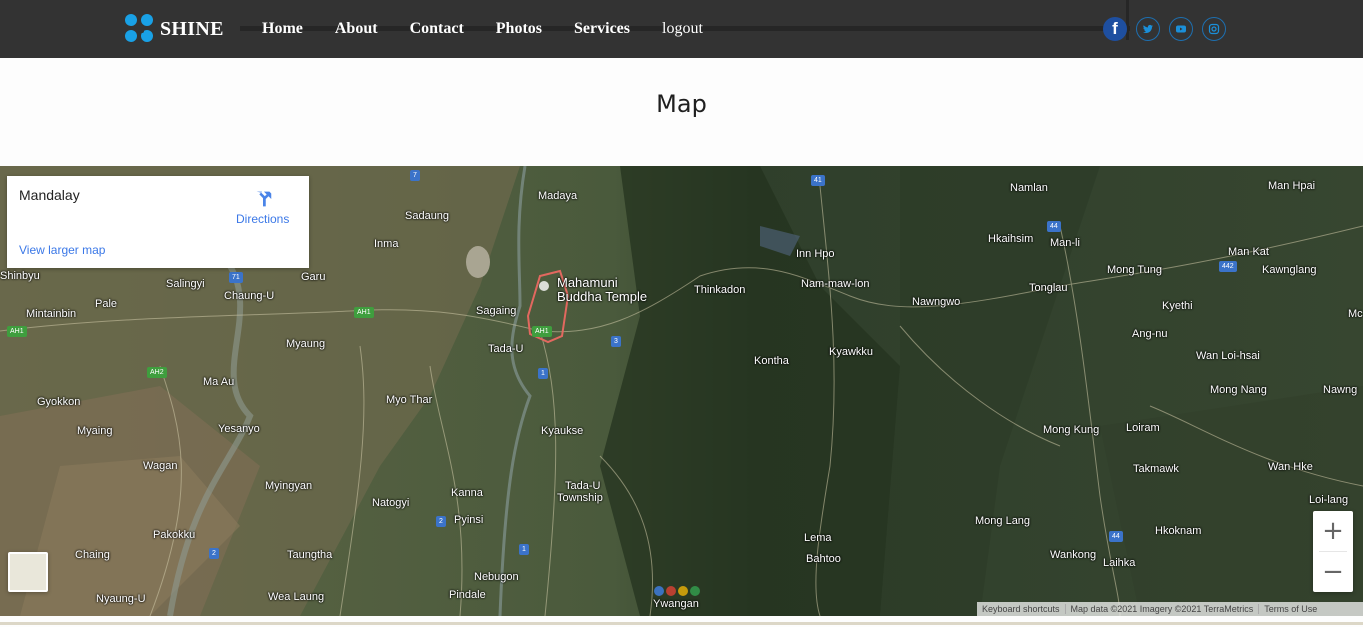  Describe the element at coordinates (356, 29) in the screenshot. I see `nav-about: About` at that location.